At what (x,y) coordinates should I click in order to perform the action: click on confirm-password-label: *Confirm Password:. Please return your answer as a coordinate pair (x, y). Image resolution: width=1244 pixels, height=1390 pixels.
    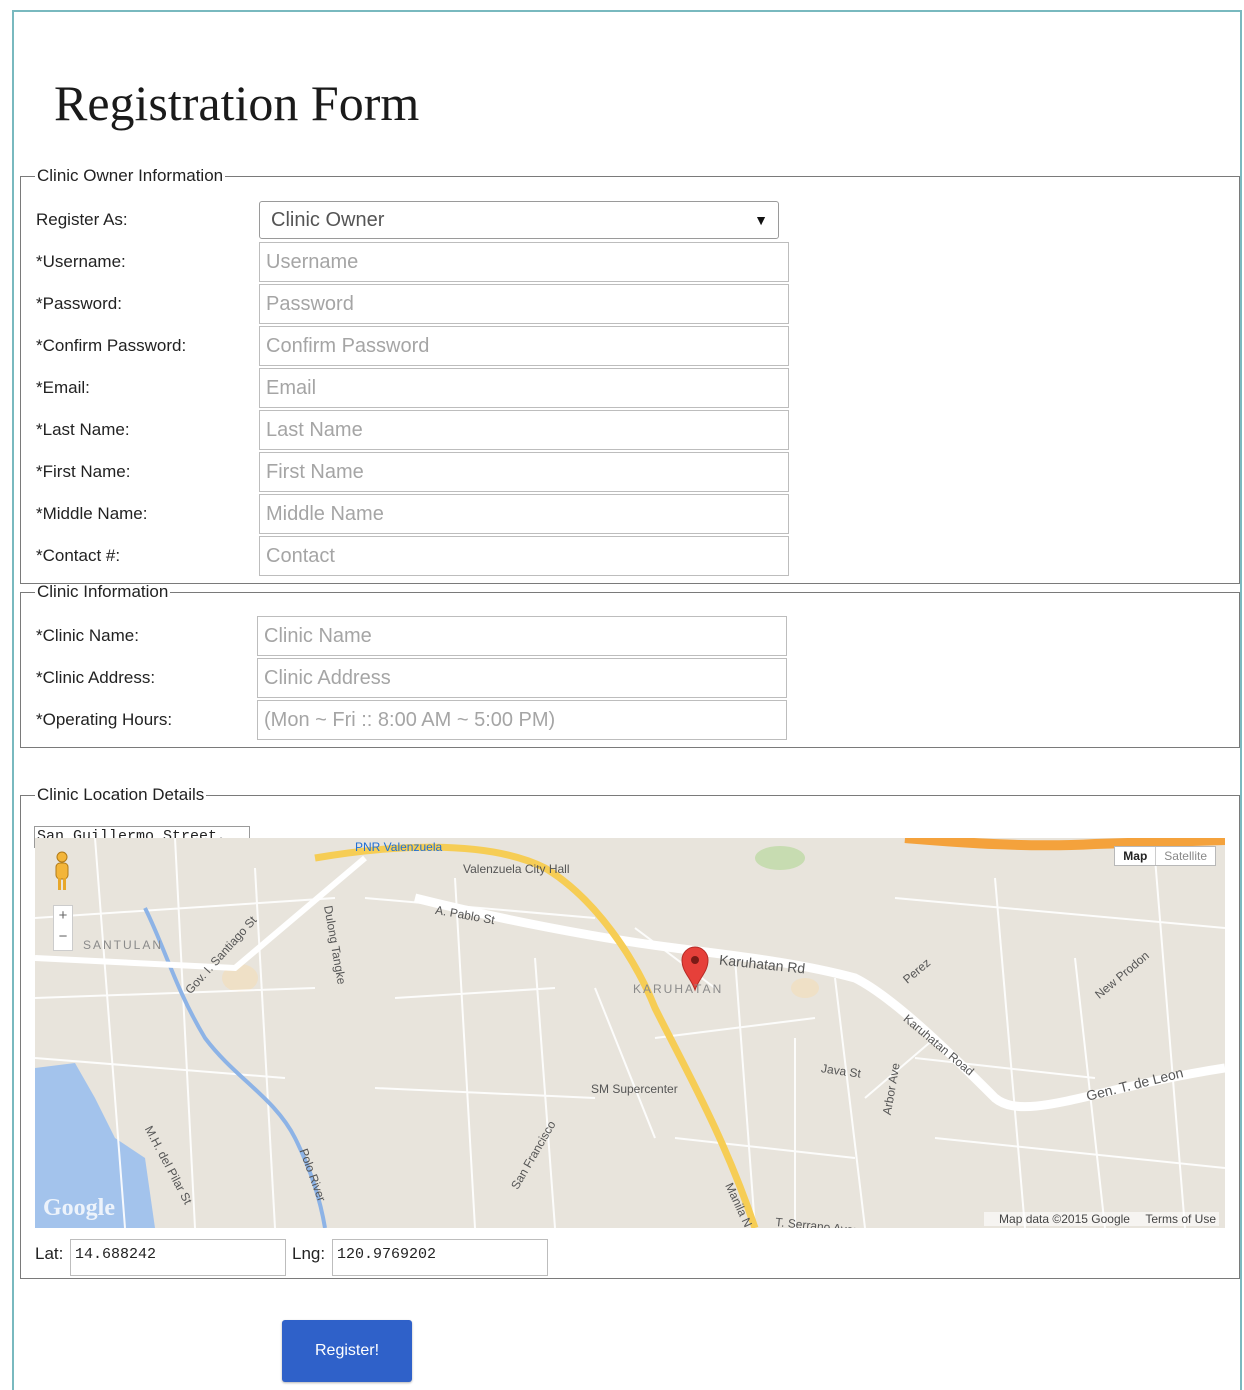
    Looking at the image, I should click on (111, 345).